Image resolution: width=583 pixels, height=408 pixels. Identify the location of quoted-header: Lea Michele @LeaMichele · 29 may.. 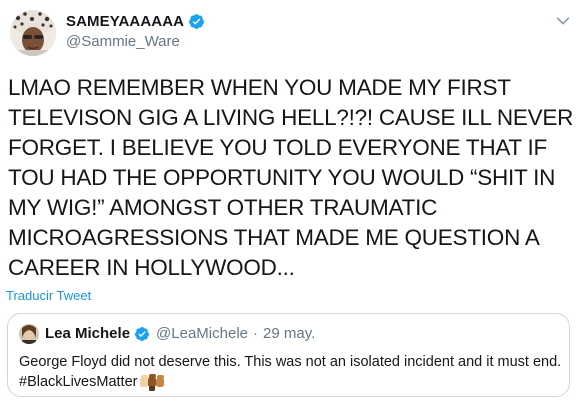
(180, 333).